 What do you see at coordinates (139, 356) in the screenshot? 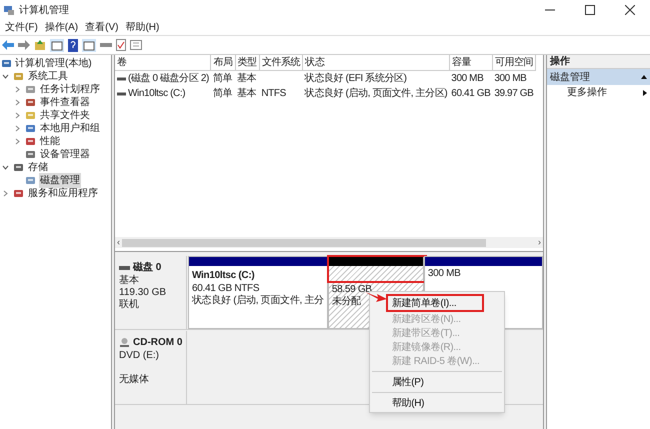
I see `disk-info: DVD (E:)` at bounding box center [139, 356].